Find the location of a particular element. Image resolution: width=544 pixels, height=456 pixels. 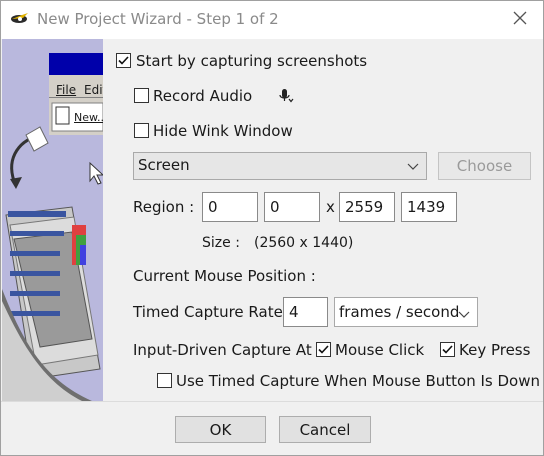

mouse-click-checkbox is located at coordinates (323, 349).